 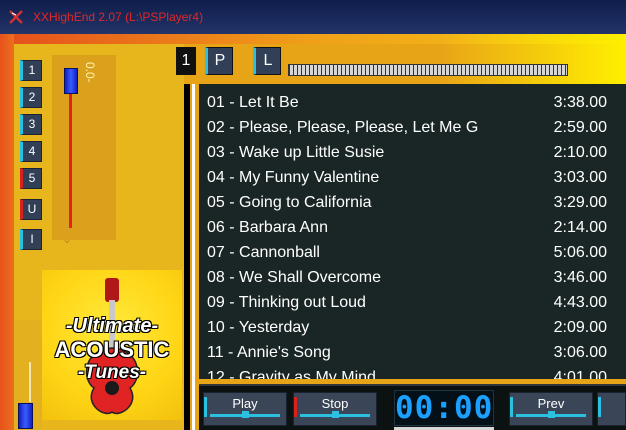 What do you see at coordinates (335, 414) in the screenshot?
I see `stop-marker` at bounding box center [335, 414].